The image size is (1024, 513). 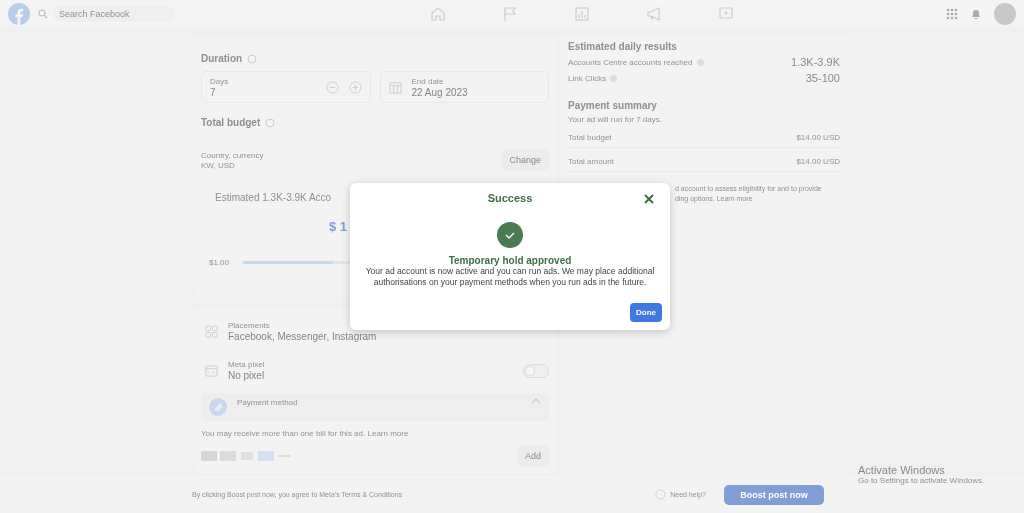 I want to click on bell-icon, so click(x=976, y=13).